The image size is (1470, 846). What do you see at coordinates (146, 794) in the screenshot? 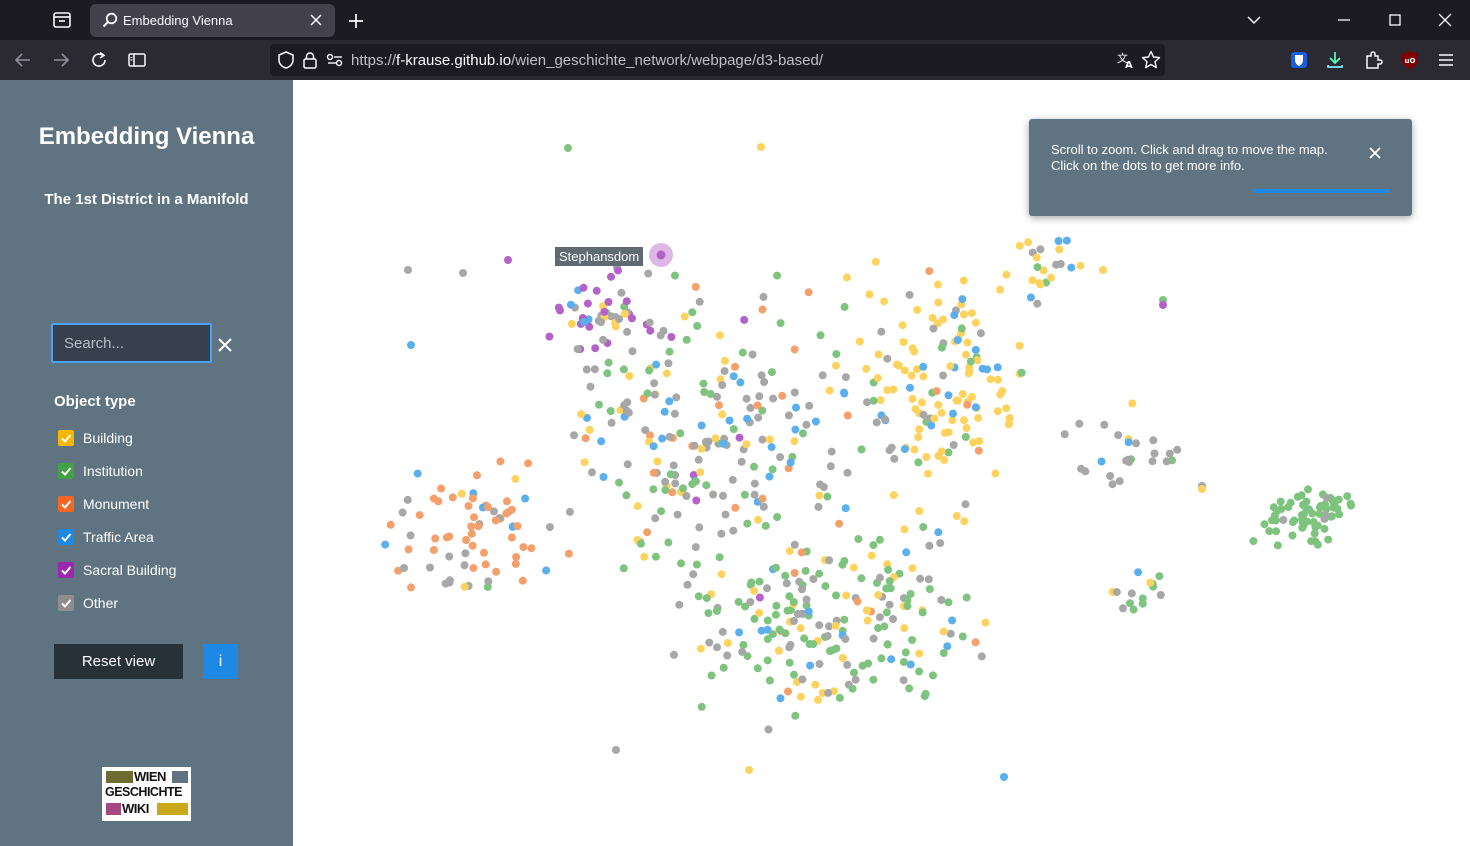
I see `wien-geschichte-wiki-logo: WIEN GESCHICHTE WIKI` at bounding box center [146, 794].